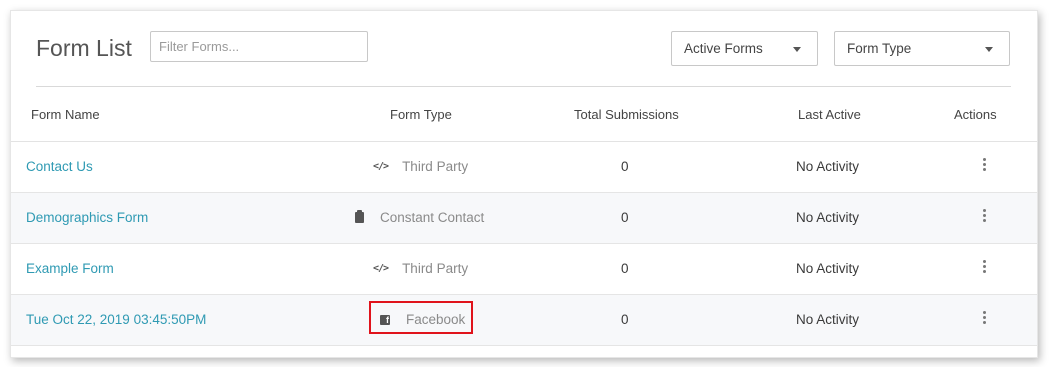 The image size is (1064, 367). I want to click on form-type-dropdown-label: Form Type, so click(879, 48).